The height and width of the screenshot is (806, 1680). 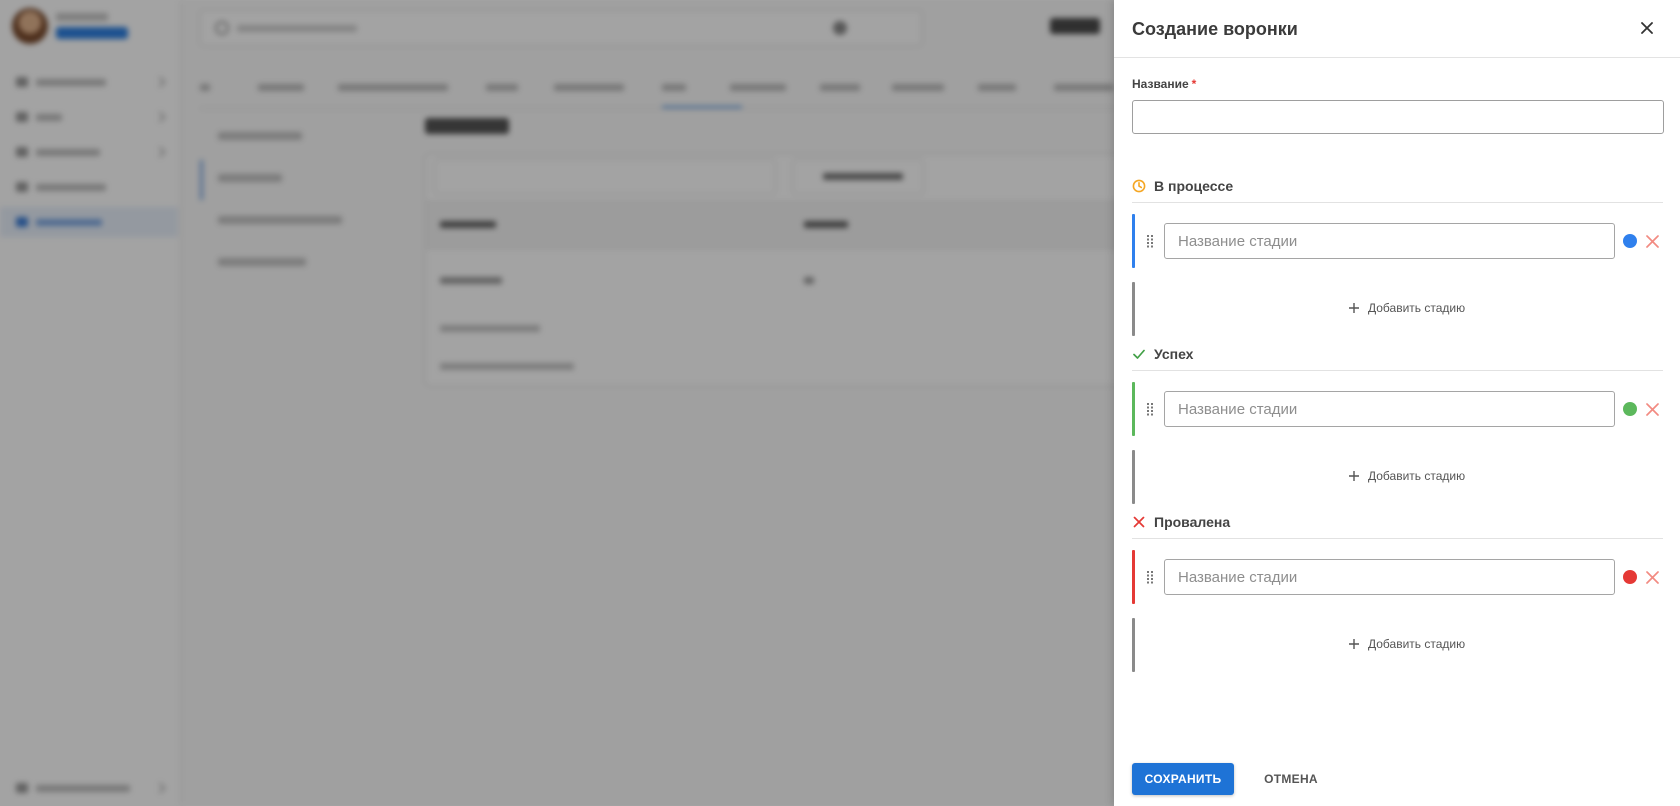 What do you see at coordinates (1194, 186) in the screenshot?
I see `section-title: В процессе` at bounding box center [1194, 186].